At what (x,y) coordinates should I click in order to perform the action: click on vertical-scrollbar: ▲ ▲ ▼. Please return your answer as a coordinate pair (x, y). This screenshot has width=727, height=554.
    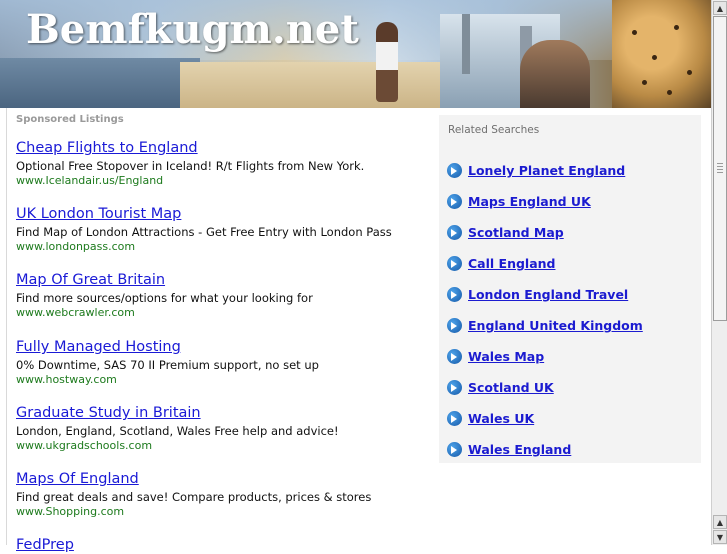
    Looking at the image, I should click on (719, 272).